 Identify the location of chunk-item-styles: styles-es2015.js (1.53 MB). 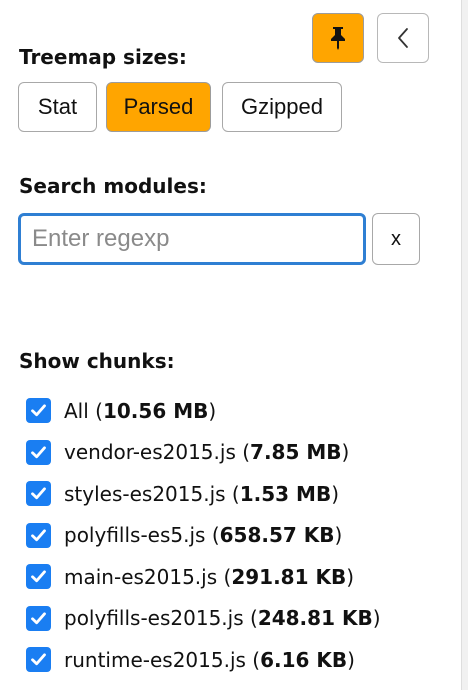
(203, 494).